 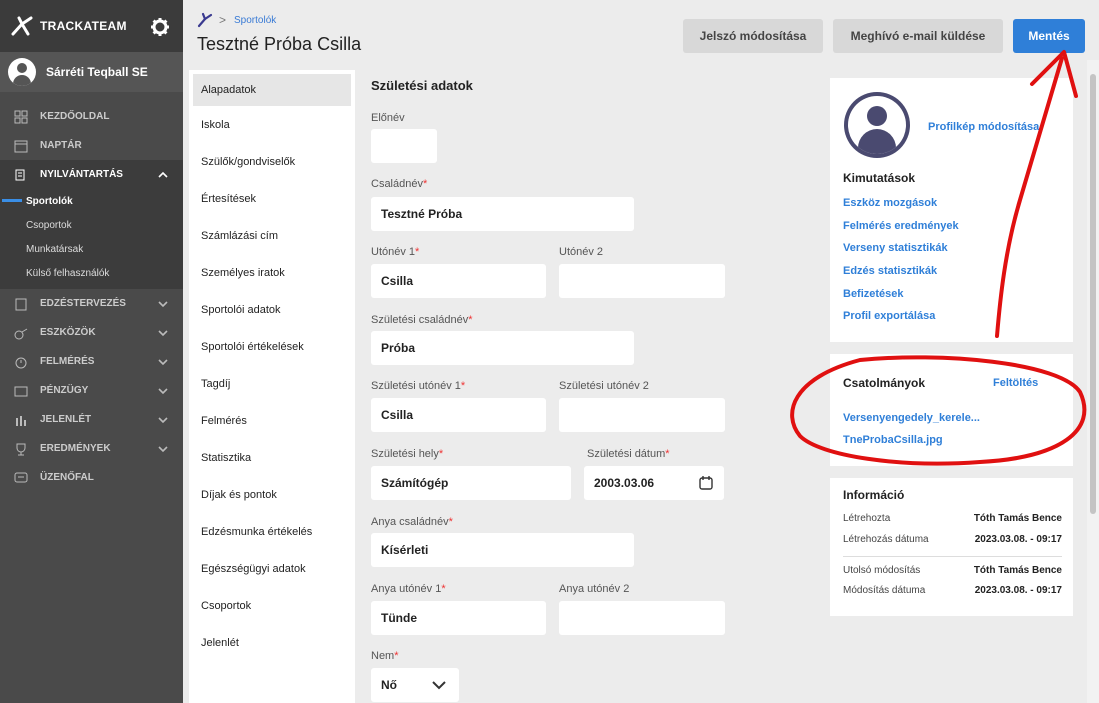 I want to click on sidebar-item-staff: Munkatársak, so click(x=91, y=249).